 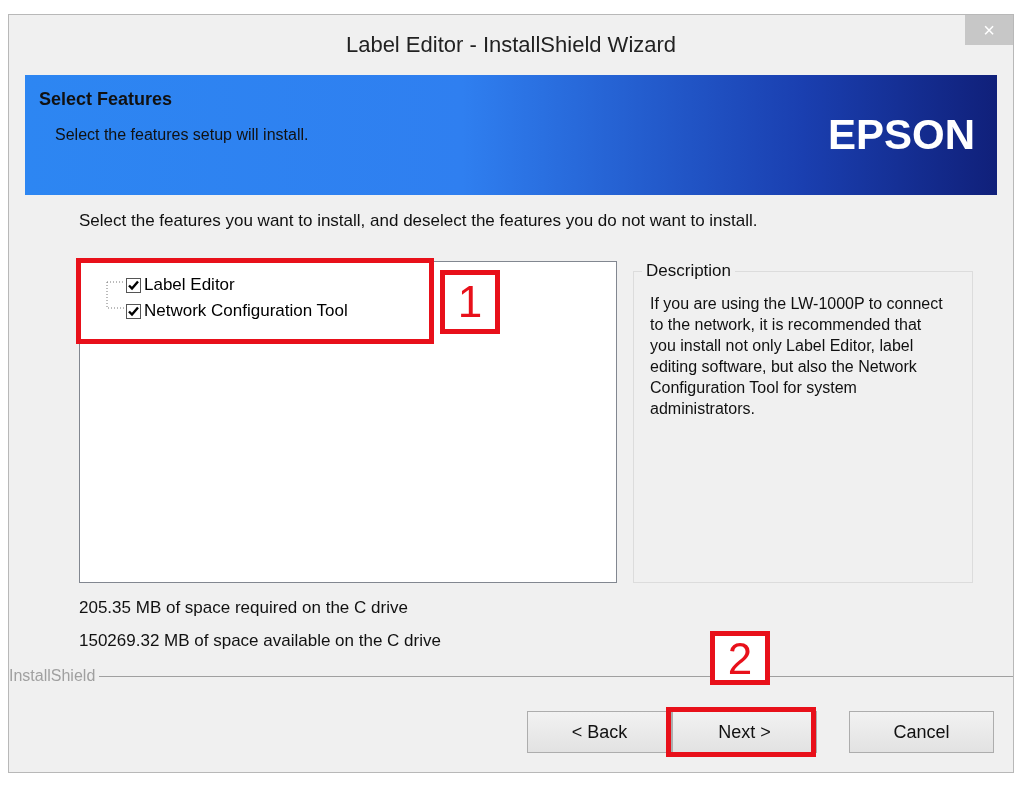 I want to click on wizard-button: Next >, so click(x=744, y=732).